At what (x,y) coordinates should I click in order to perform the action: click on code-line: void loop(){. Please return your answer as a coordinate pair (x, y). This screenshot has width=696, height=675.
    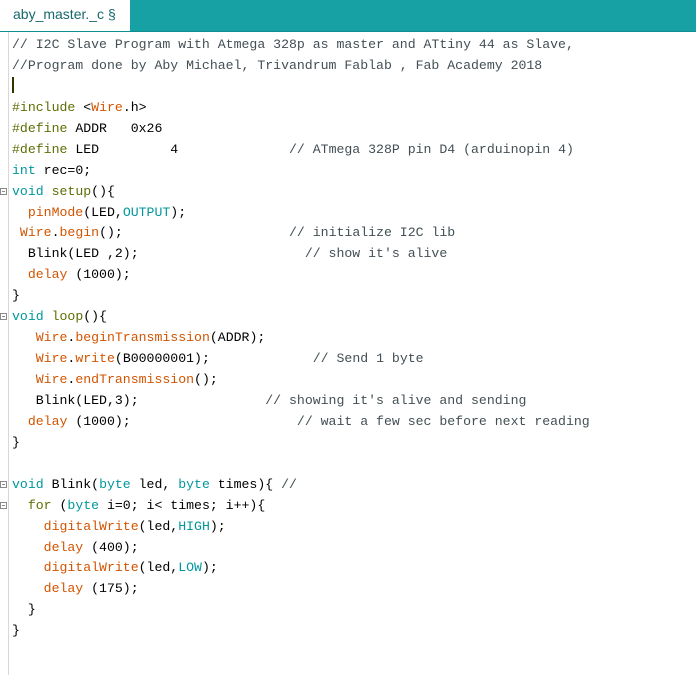
    Looking at the image, I should click on (295, 317).